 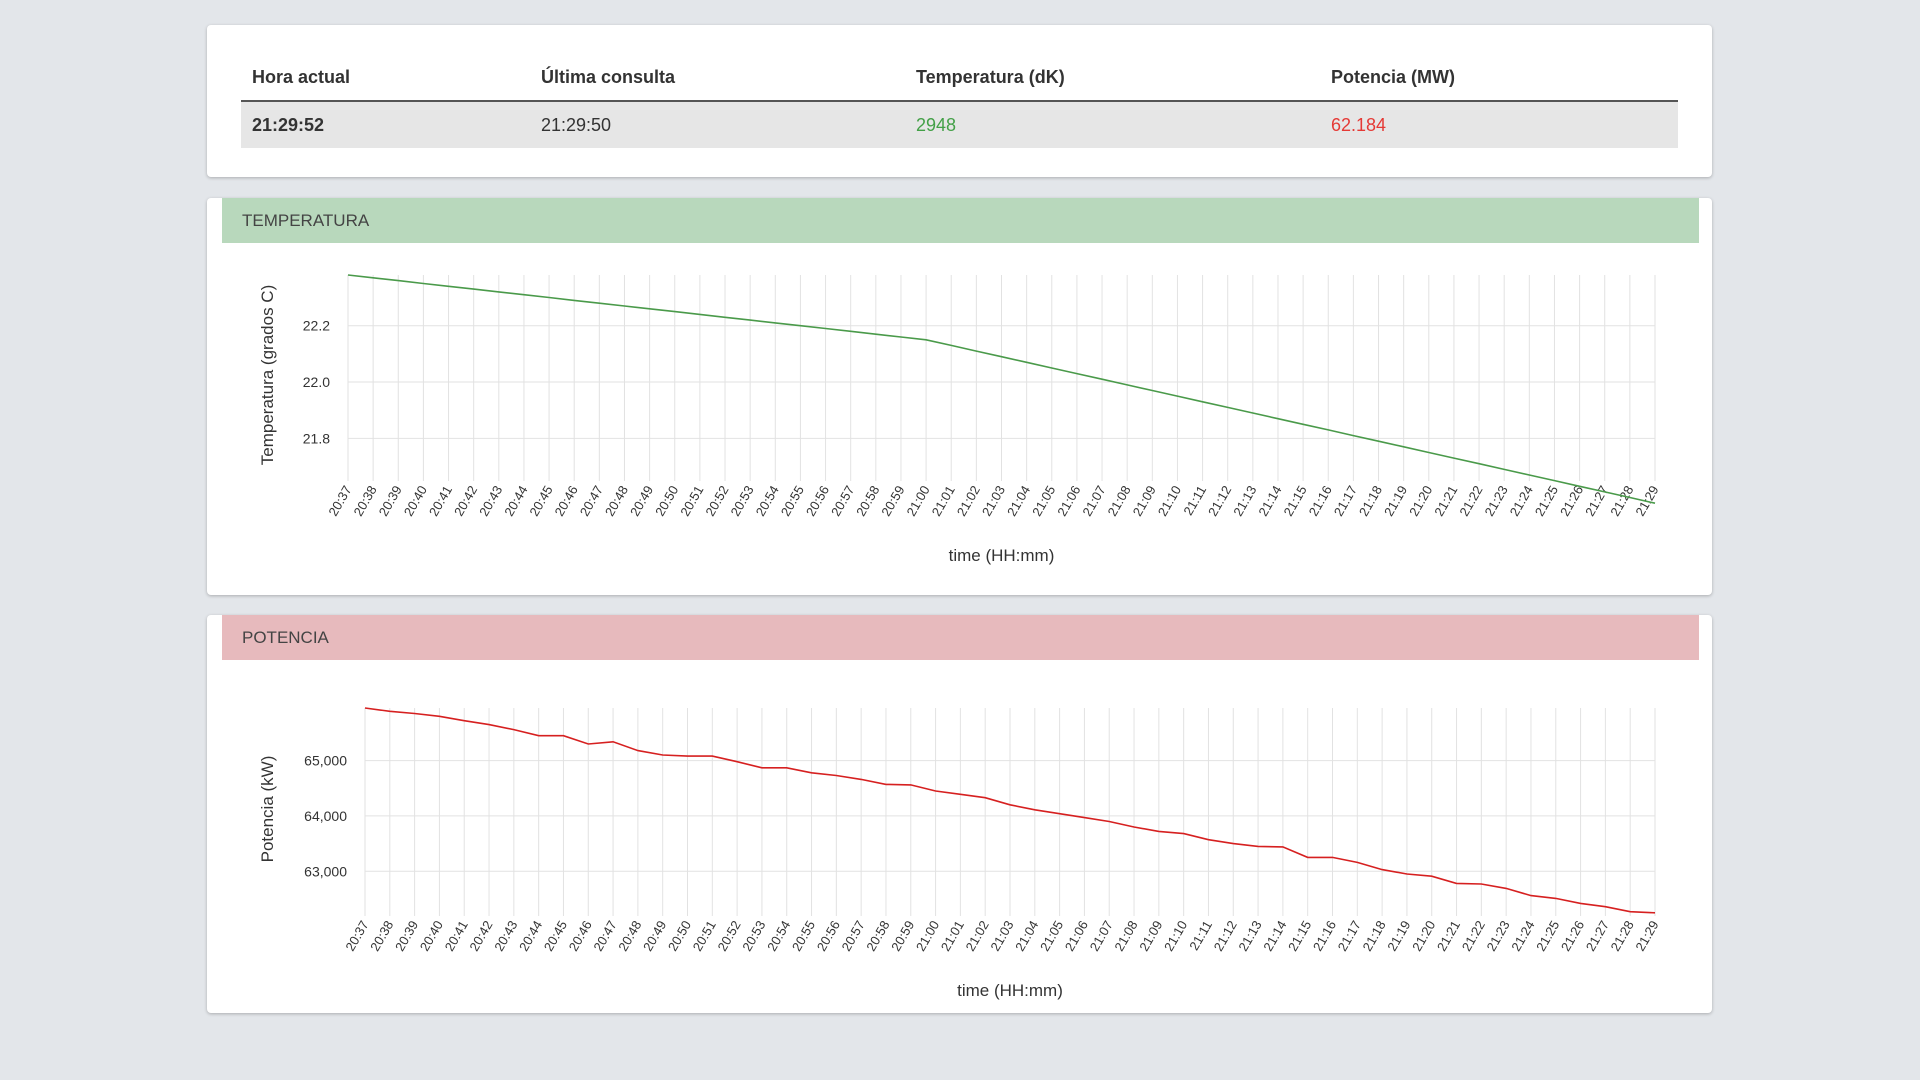 I want to click on status-value-row: 21:29:52 21:29:50 2948 62.184, so click(x=959, y=124).